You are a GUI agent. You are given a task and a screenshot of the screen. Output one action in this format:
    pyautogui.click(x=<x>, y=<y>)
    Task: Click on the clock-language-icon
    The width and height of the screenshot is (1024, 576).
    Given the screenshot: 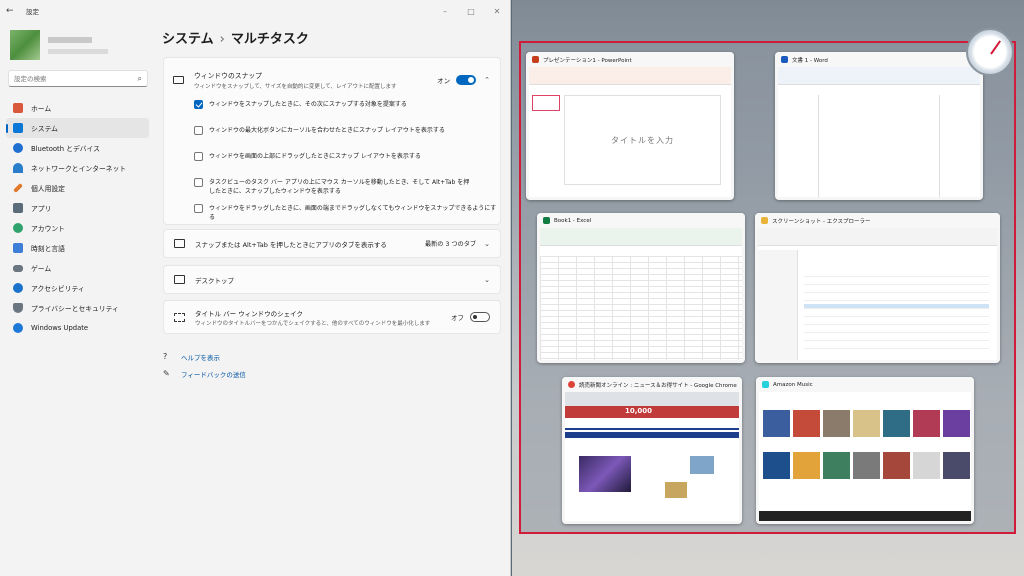 What is the action you would take?
    pyautogui.click(x=18, y=248)
    